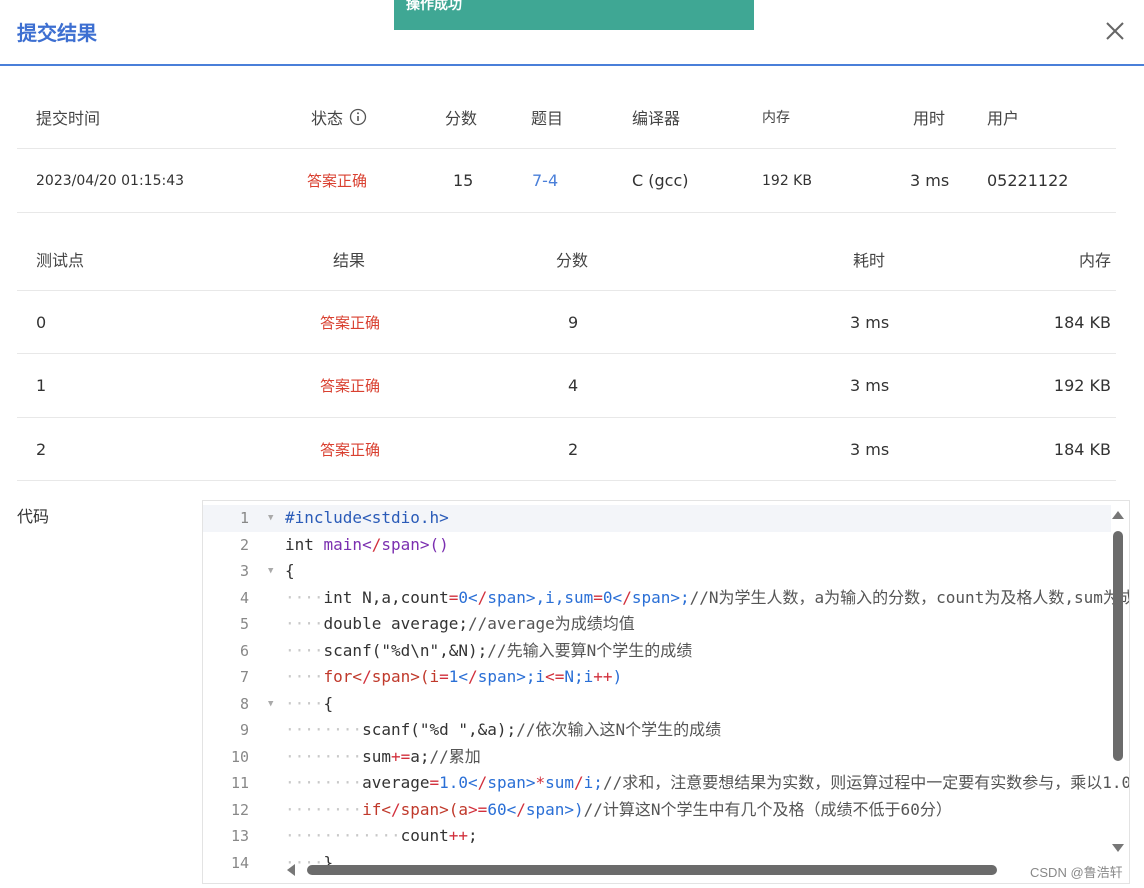 Image resolution: width=1144 pixels, height=888 pixels. I want to click on close-icon, so click(1115, 31).